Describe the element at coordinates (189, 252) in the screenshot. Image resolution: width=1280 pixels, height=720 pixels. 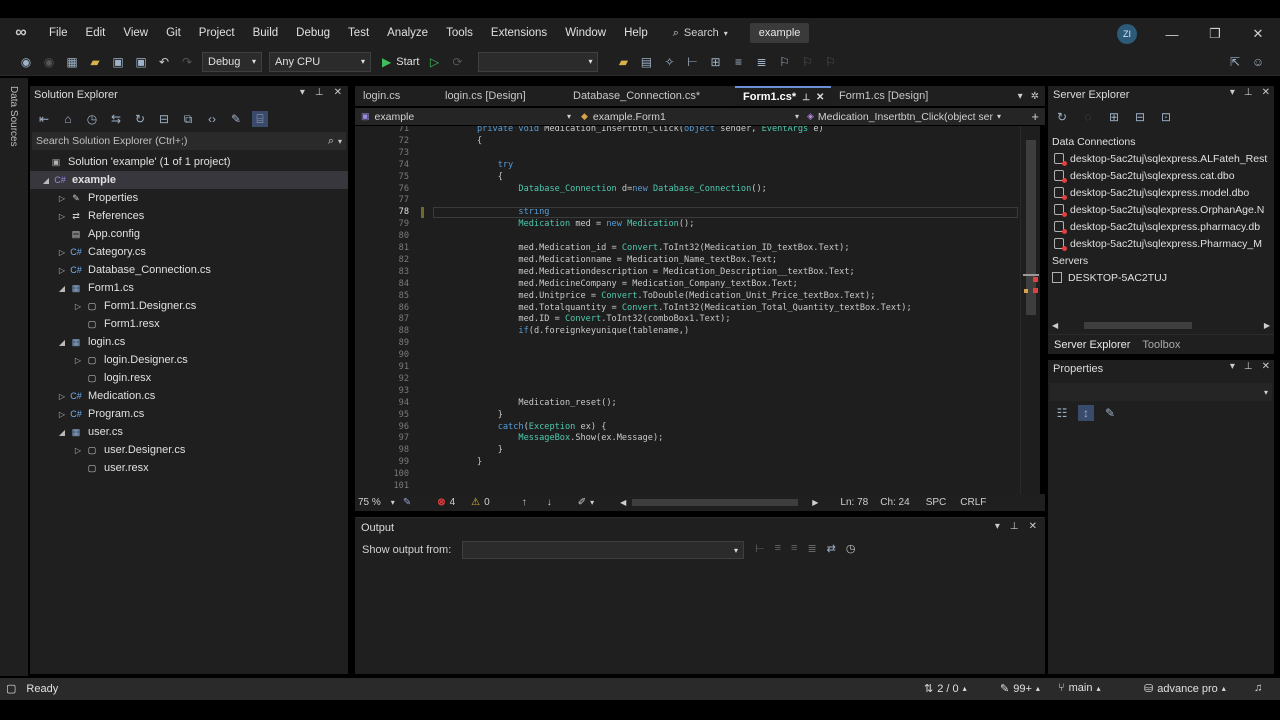
I see `solution-tree-item: ▷ C# Category.cs` at that location.